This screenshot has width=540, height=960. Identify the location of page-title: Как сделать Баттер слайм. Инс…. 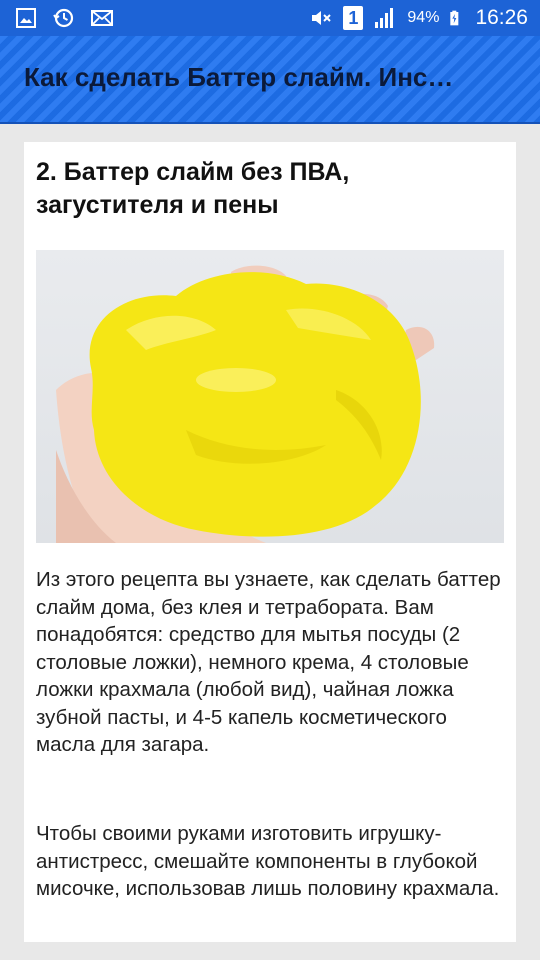
(239, 77).